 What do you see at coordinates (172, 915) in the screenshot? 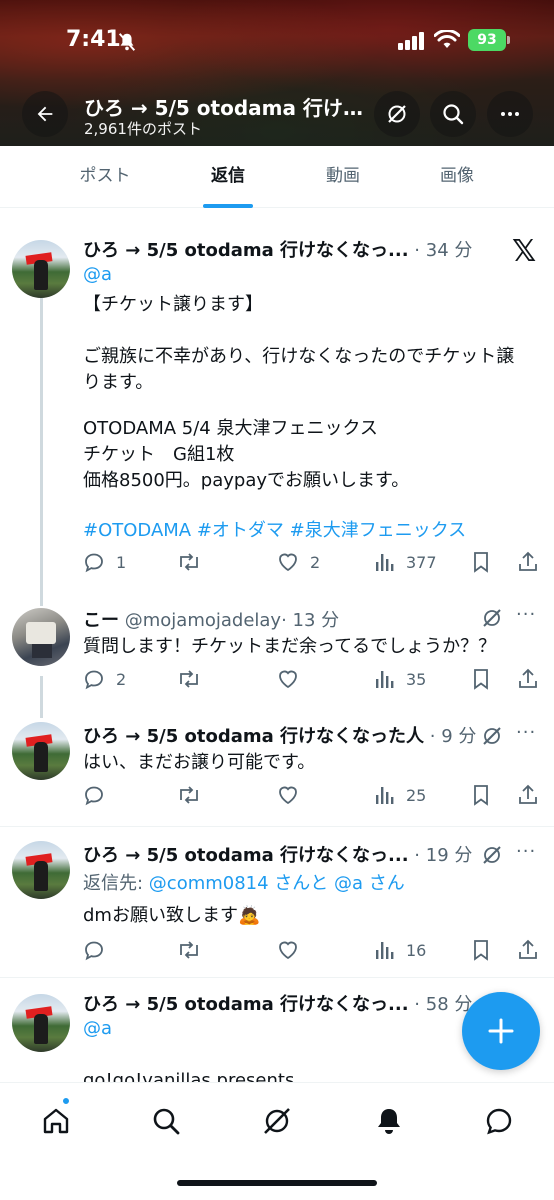
I see `post-text-line: dmお願い致します🙇` at bounding box center [172, 915].